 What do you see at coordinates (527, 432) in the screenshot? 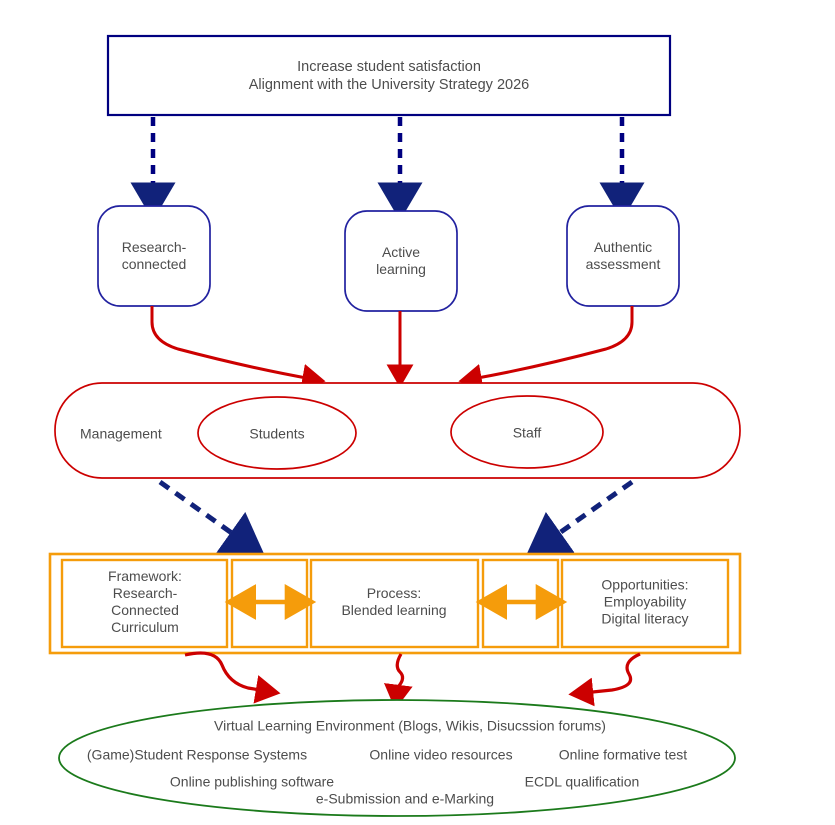
I see `stakeholder-ellipse-staff` at bounding box center [527, 432].